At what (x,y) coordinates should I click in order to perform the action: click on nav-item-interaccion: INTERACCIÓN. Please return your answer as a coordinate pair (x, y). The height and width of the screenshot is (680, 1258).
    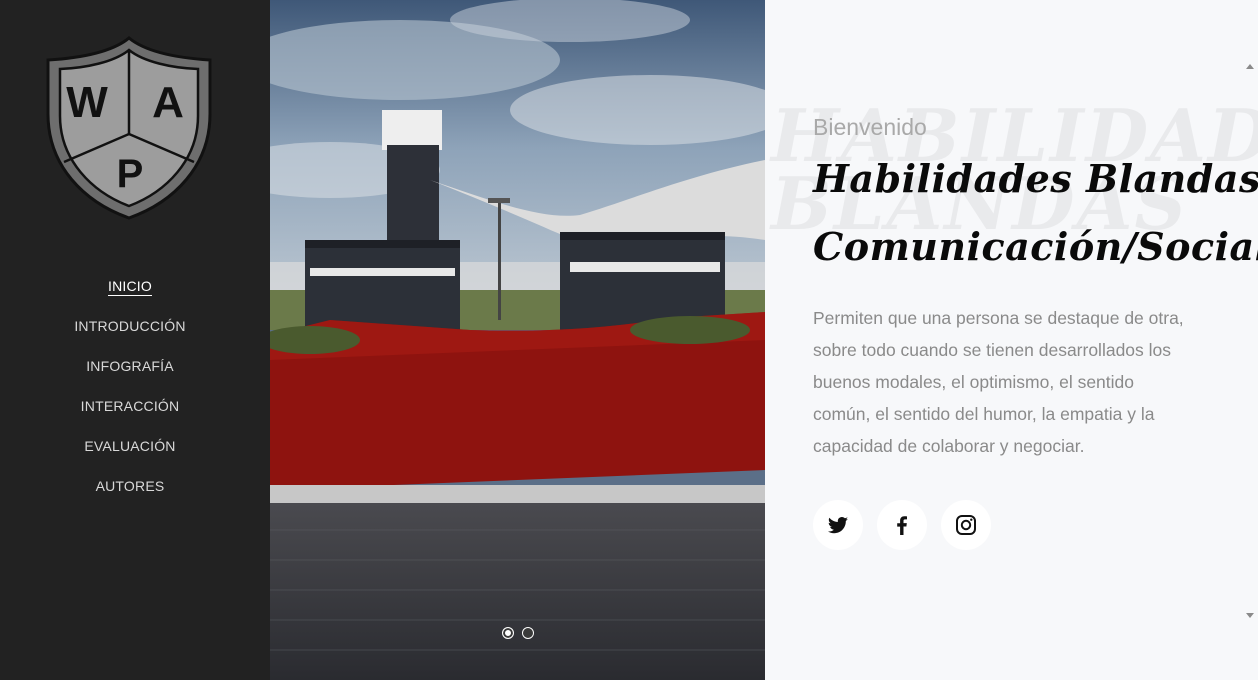
    Looking at the image, I should click on (130, 410).